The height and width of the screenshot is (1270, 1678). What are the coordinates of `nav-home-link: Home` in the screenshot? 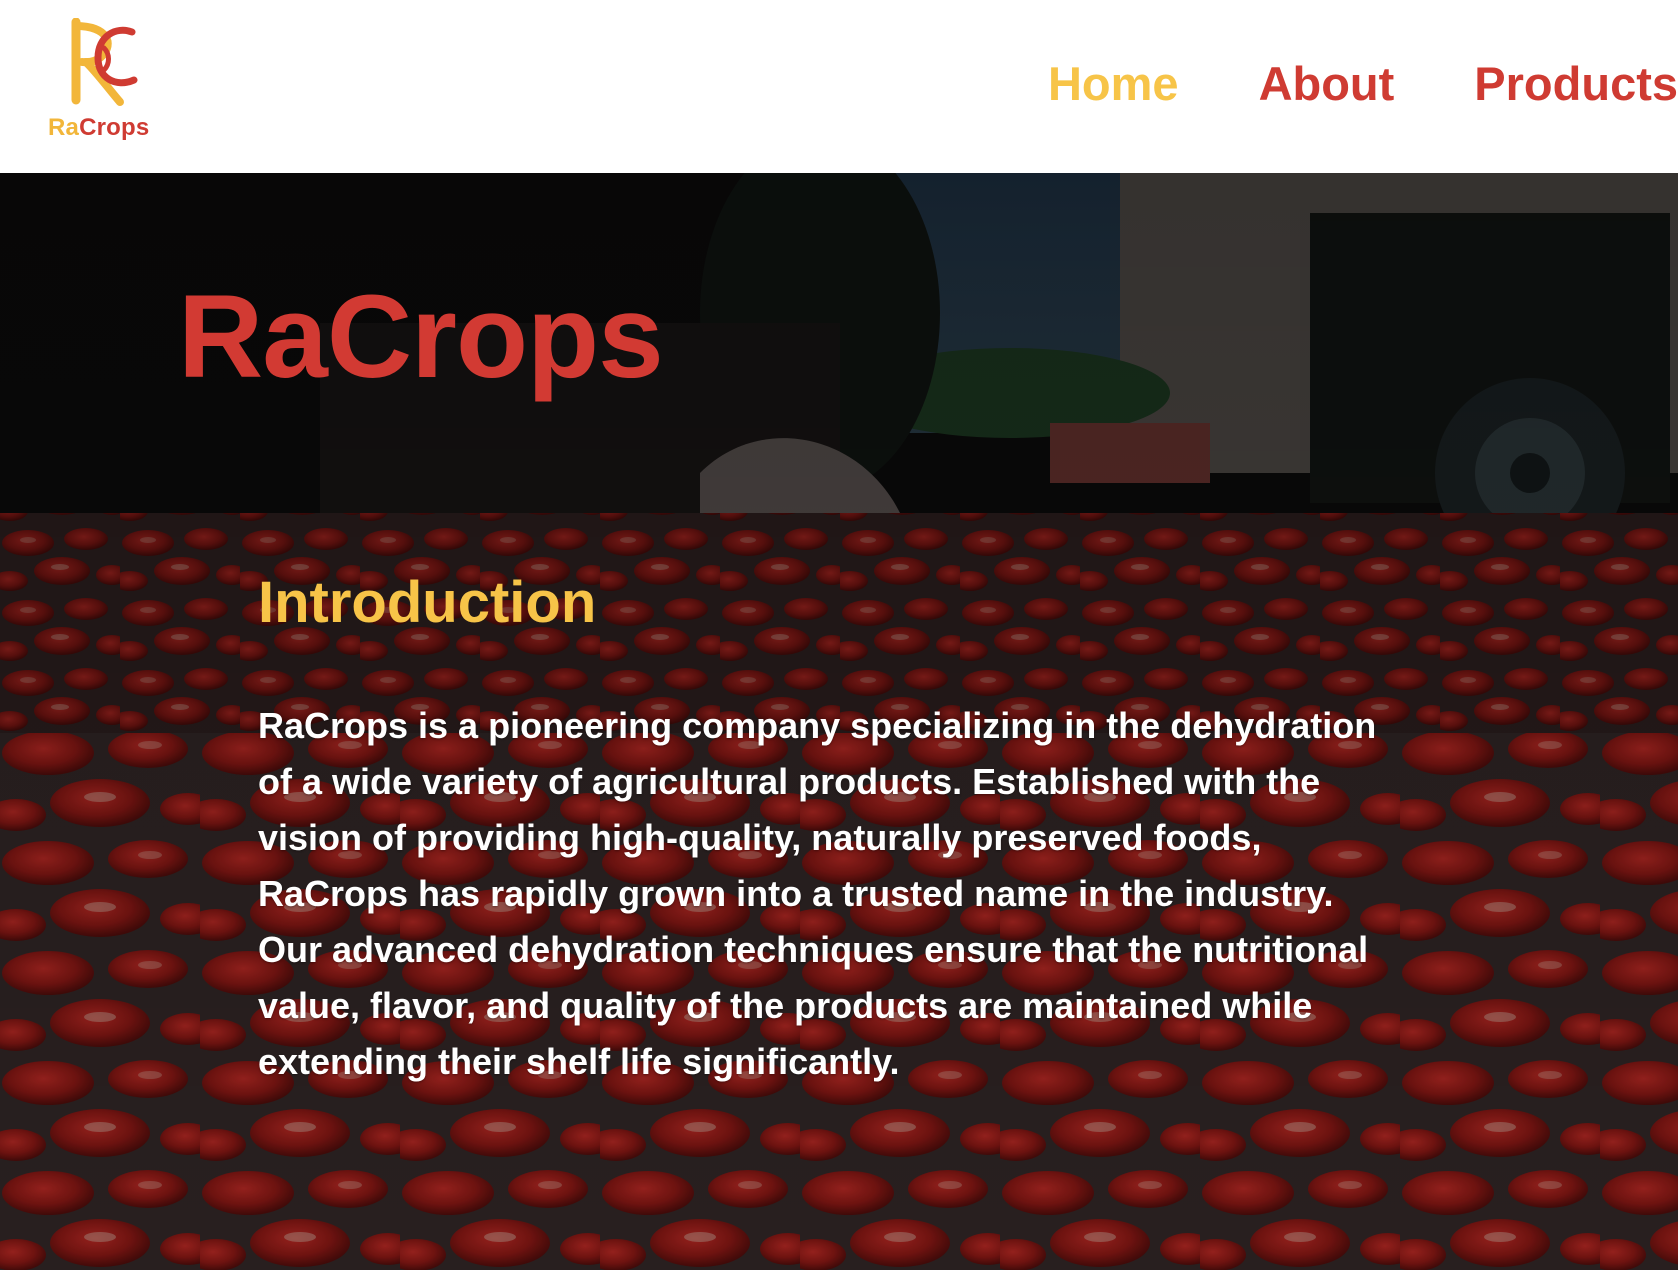 It's located at (1113, 83).